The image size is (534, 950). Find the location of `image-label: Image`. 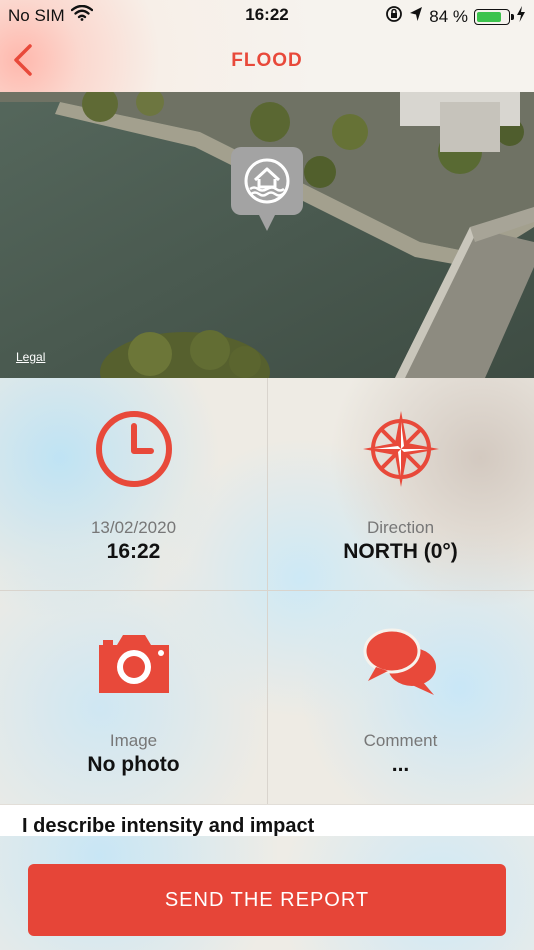

image-label: Image is located at coordinates (133, 740).